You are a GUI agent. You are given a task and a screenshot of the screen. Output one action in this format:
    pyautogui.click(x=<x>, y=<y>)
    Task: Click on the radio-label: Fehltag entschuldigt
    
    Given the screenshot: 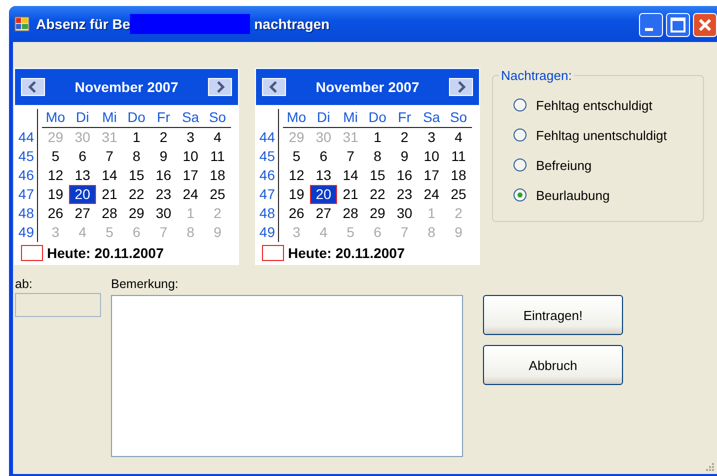 What is the action you would take?
    pyautogui.click(x=594, y=105)
    